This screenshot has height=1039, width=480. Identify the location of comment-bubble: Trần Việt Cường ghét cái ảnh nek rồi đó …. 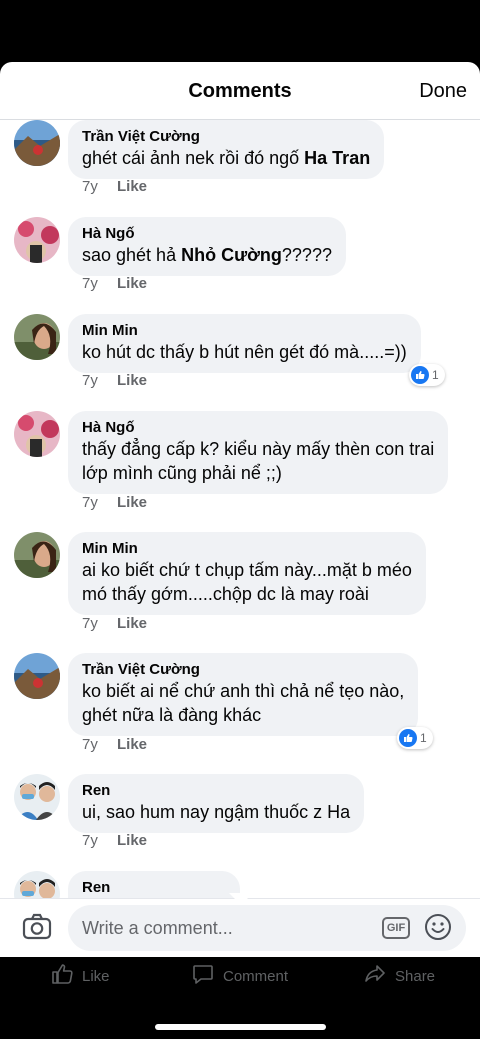
(226, 149).